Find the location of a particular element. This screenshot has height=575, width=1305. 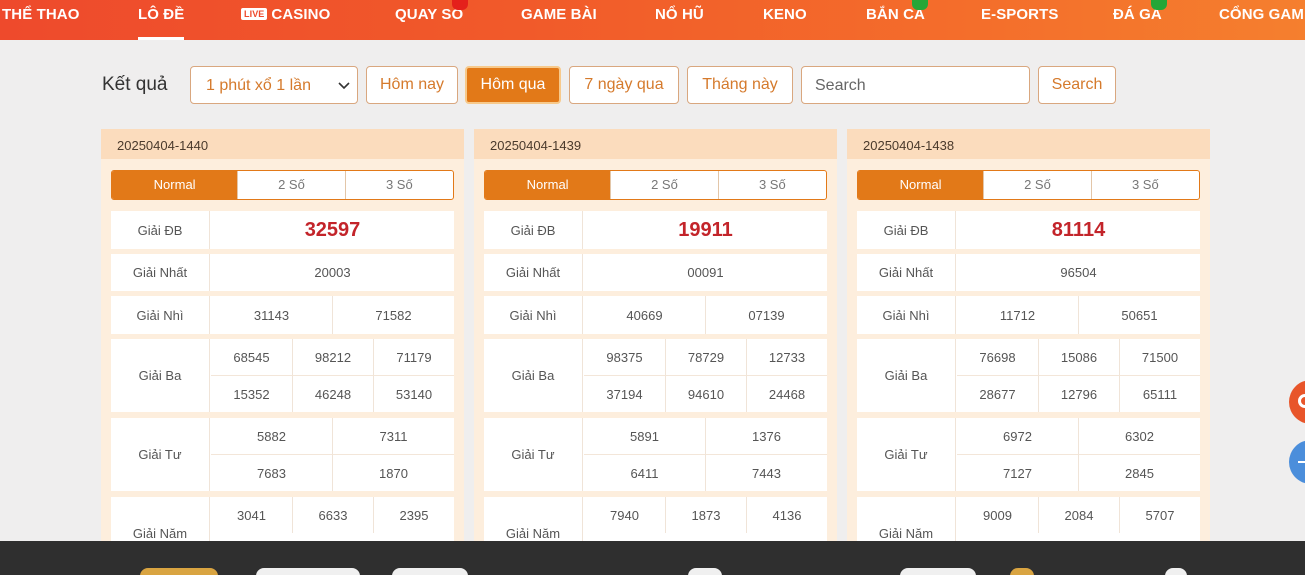

prize-row-tu: Giải Tư 5891 1376 6411 7443 is located at coordinates (655, 454).